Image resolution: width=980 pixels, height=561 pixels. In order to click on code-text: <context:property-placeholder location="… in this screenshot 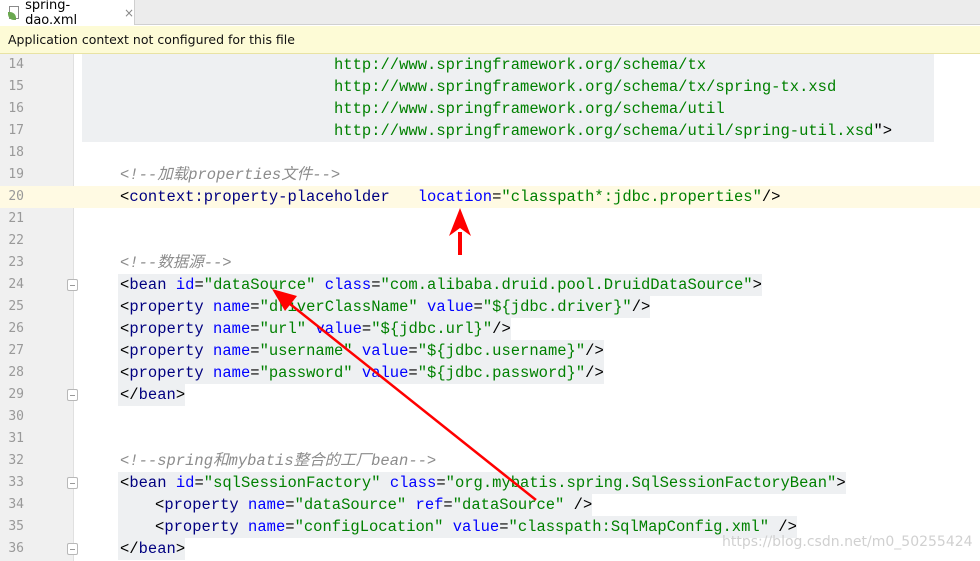, I will do `click(450, 197)`.